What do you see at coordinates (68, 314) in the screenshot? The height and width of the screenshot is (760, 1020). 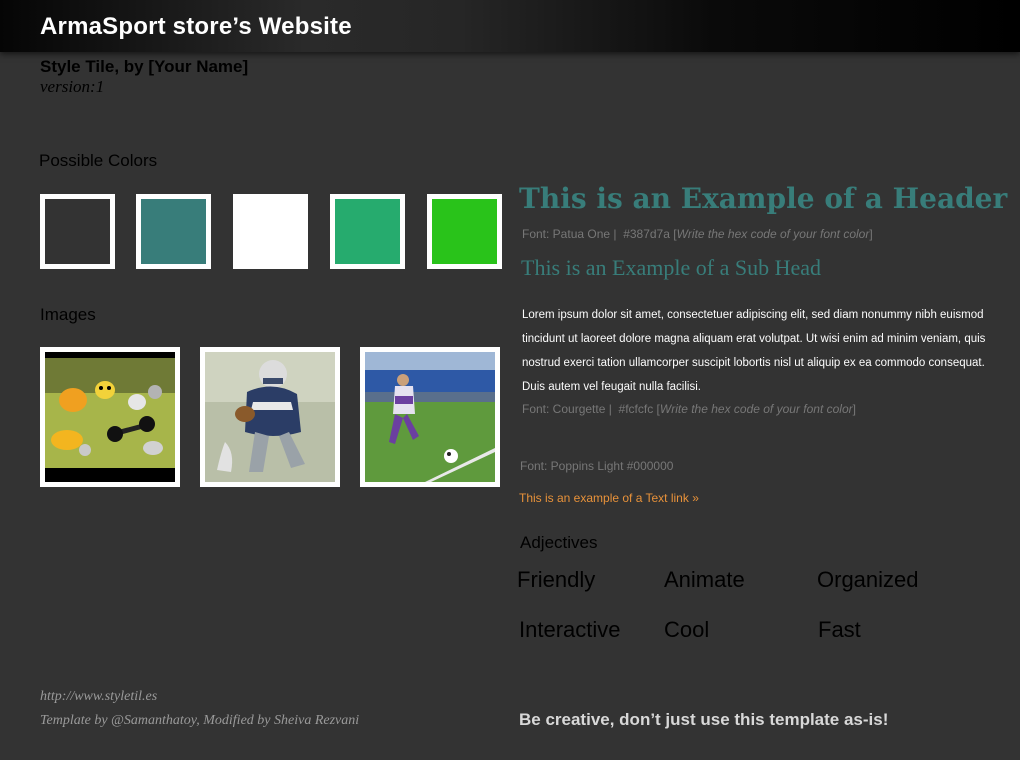 I see `images-label: Images` at bounding box center [68, 314].